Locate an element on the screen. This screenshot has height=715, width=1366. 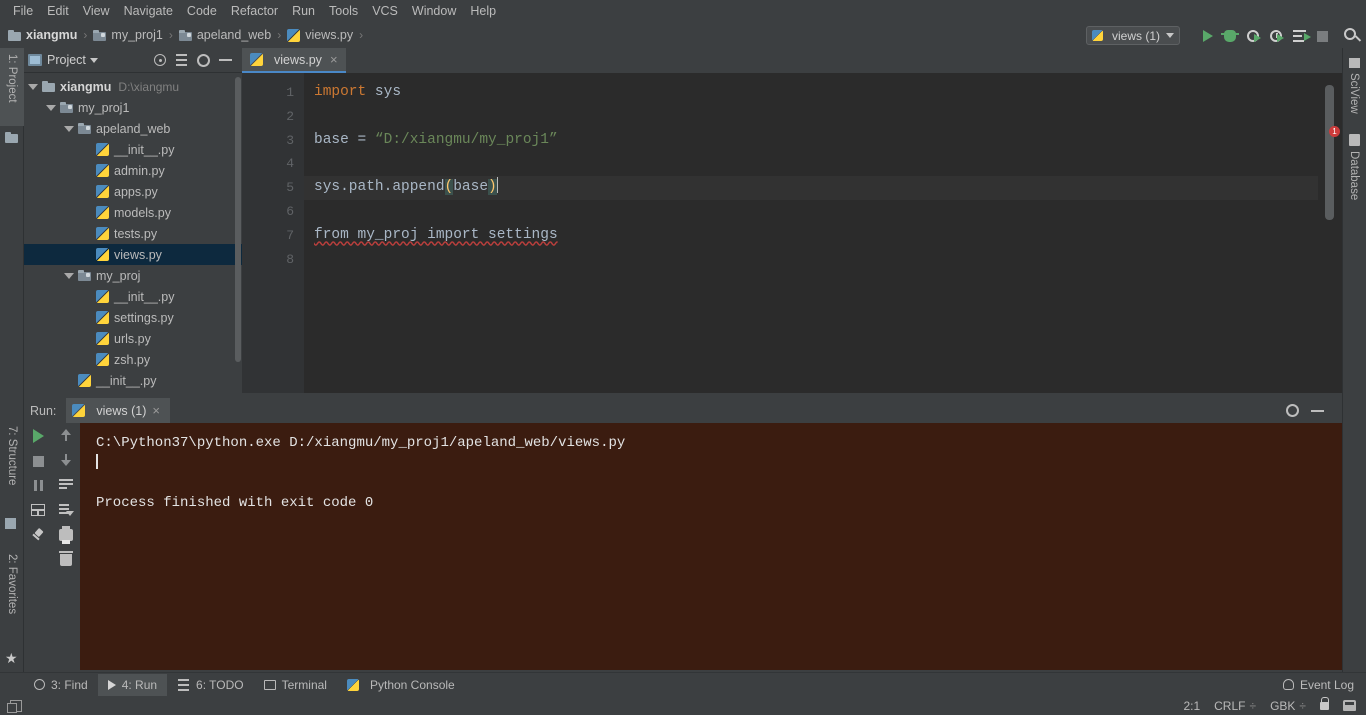
tree-node-my-proj-init-py: __init__.py is located at coordinates (133, 296).